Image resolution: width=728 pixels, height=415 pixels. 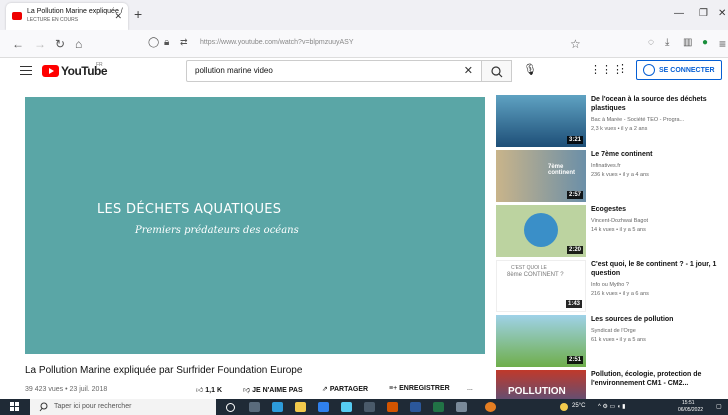 What do you see at coordinates (40, 44) in the screenshot?
I see `forward-icon: →` at bounding box center [40, 44].